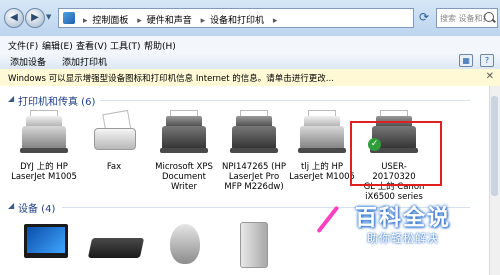 This screenshot has width=500, height=275. Describe the element at coordinates (160, 45) in the screenshot. I see `menu-help: 帮助(H)` at that location.